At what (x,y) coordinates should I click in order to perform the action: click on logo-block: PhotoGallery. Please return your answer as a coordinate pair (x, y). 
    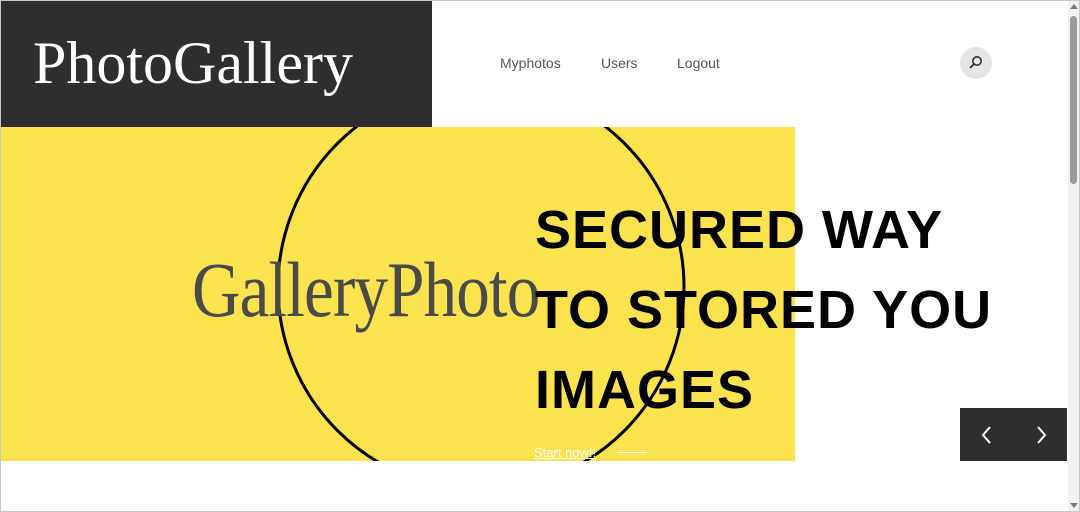
    Looking at the image, I should click on (216, 63).